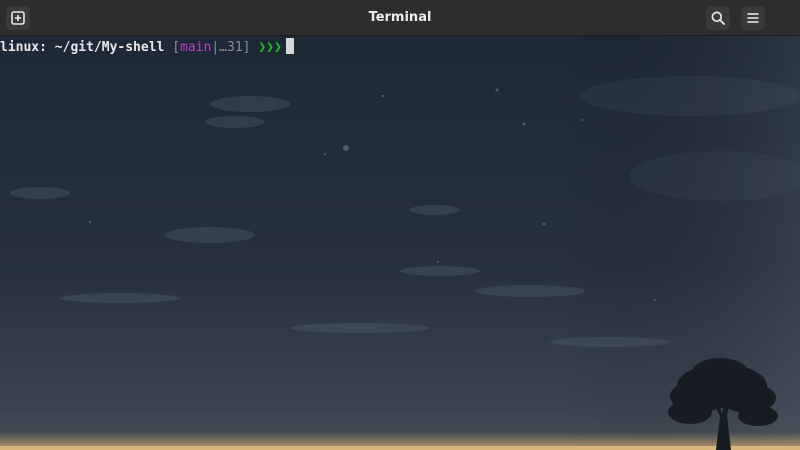  What do you see at coordinates (289, 46) in the screenshot?
I see `text-cursor` at bounding box center [289, 46].